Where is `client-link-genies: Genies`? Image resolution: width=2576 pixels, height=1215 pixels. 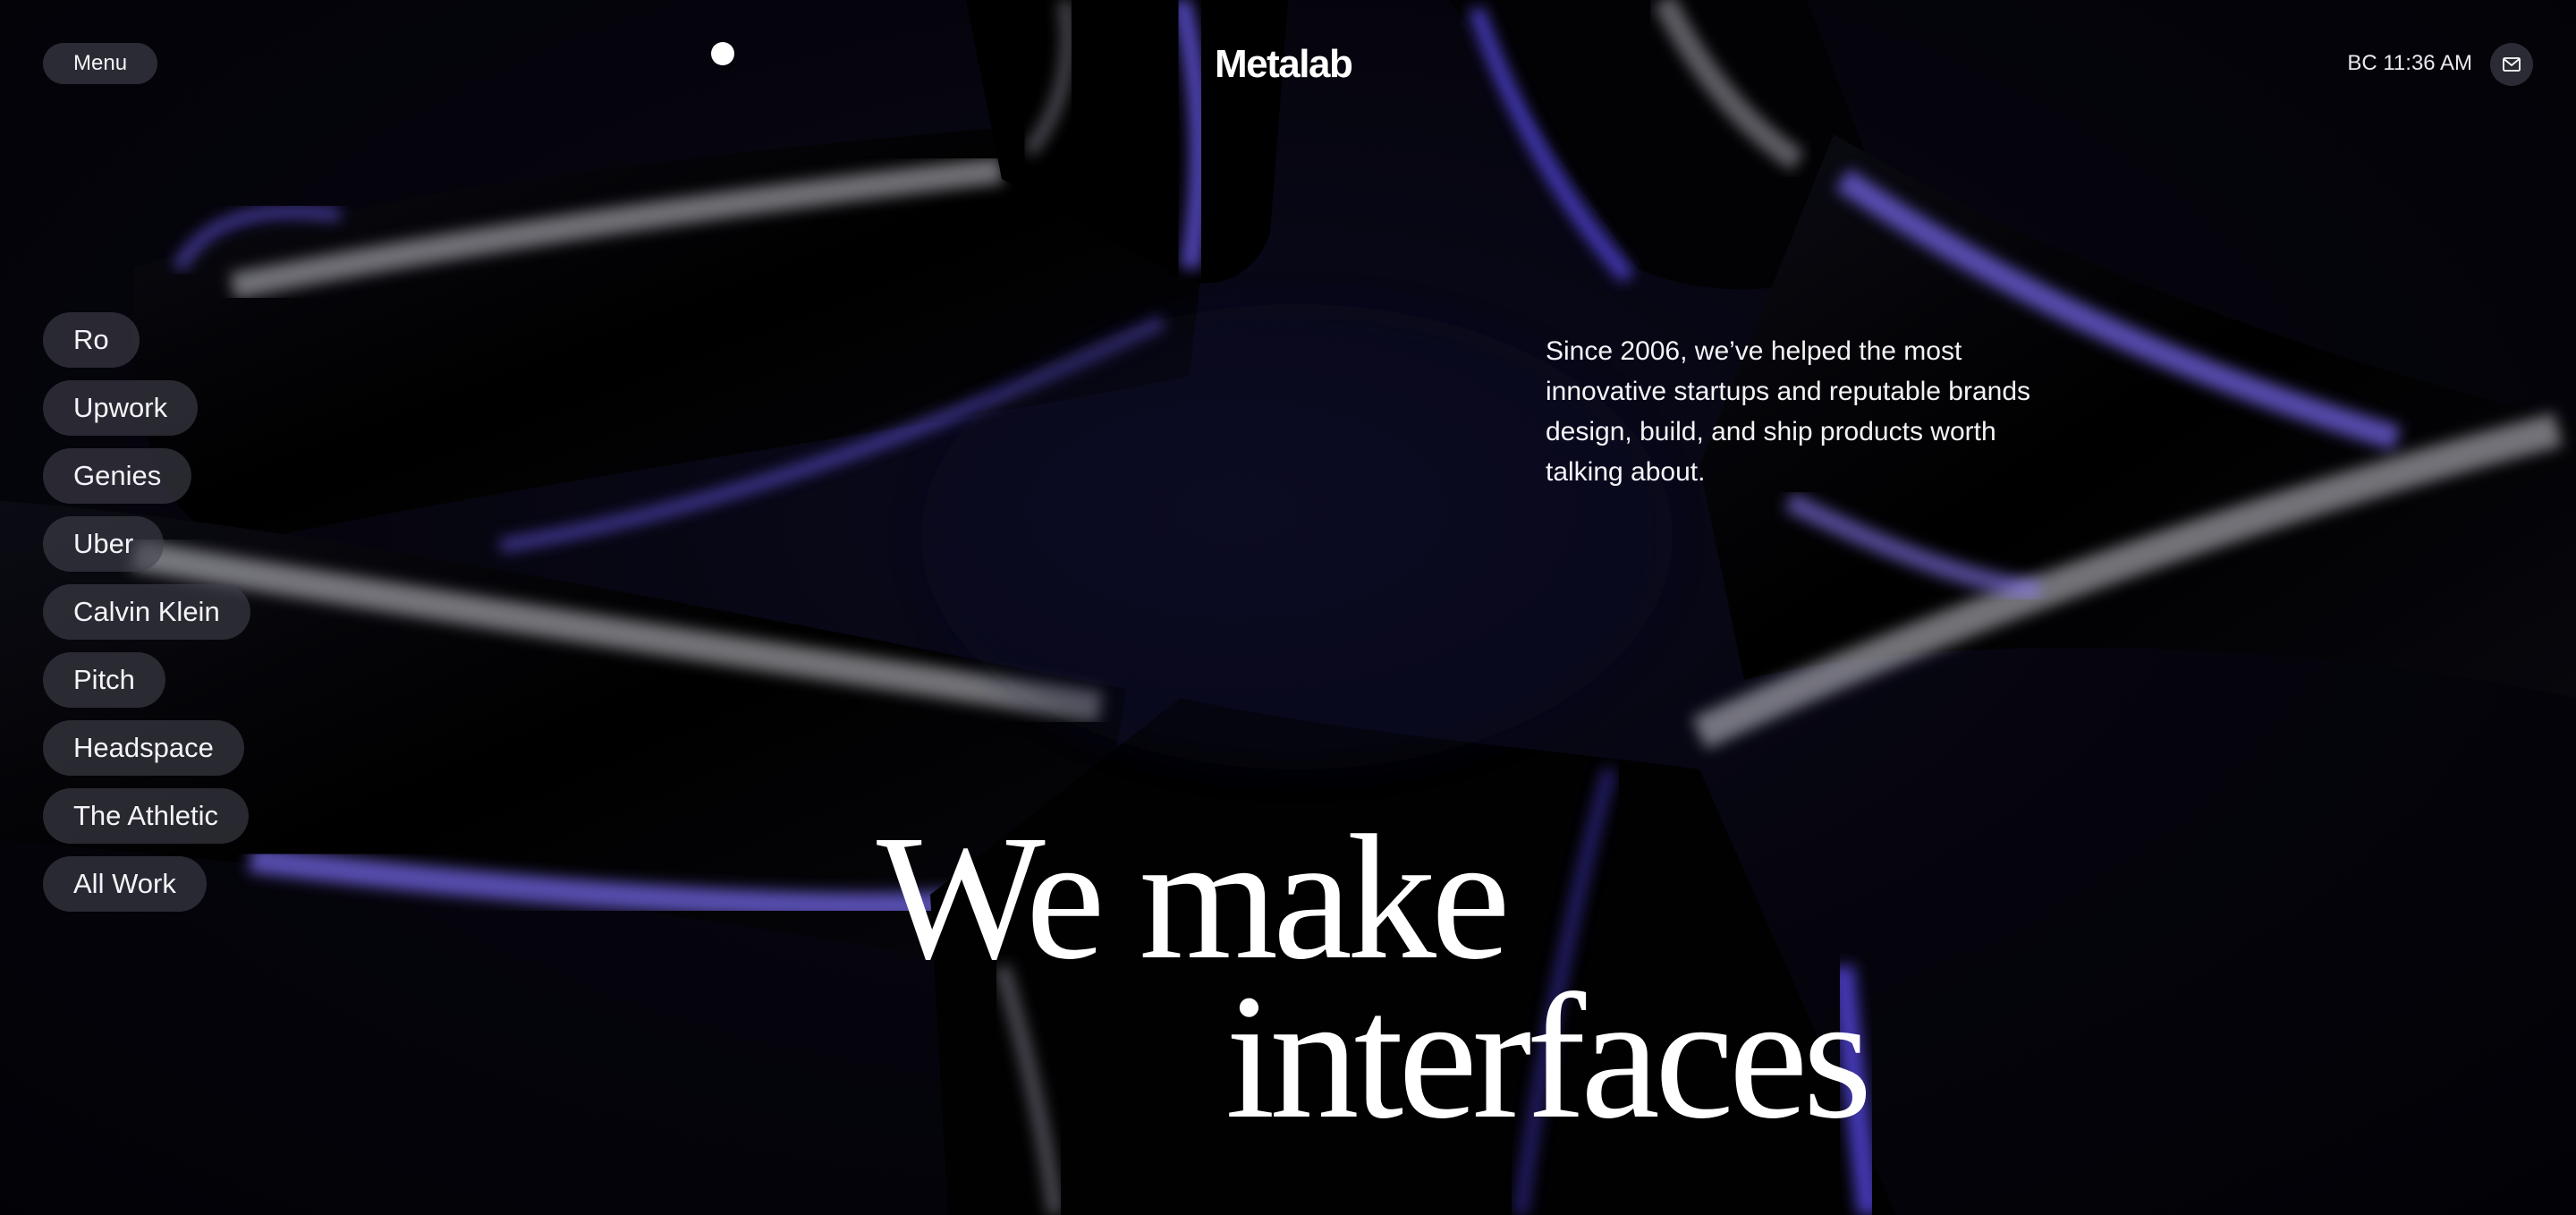 client-link-genies: Genies is located at coordinates (117, 476).